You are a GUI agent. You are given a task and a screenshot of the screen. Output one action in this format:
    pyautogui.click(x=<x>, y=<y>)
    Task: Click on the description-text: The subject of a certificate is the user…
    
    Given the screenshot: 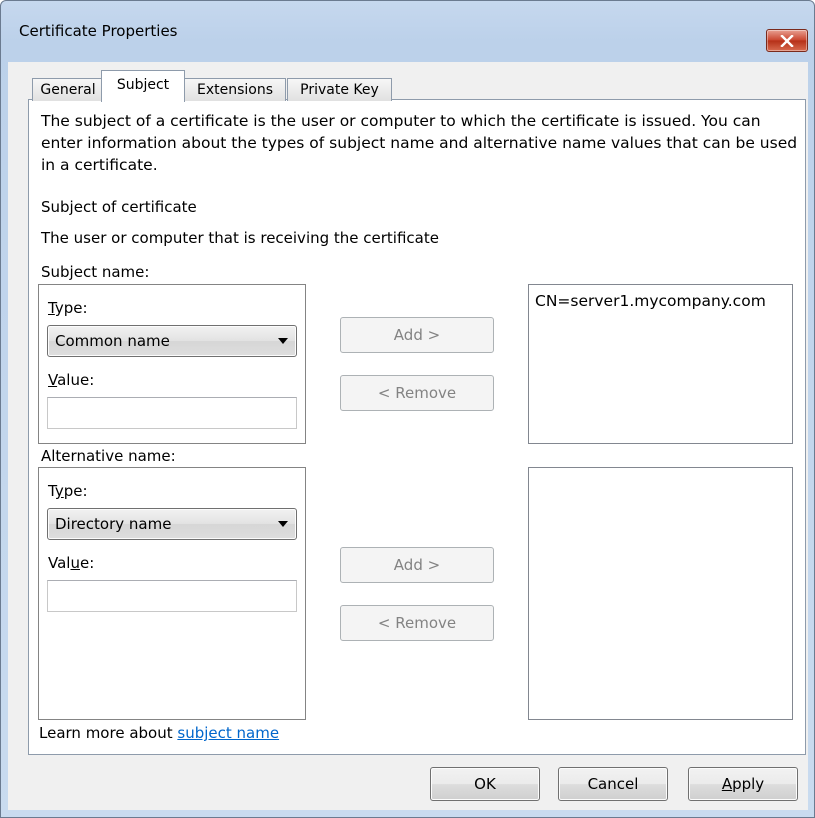 What is the action you would take?
    pyautogui.click(x=419, y=143)
    